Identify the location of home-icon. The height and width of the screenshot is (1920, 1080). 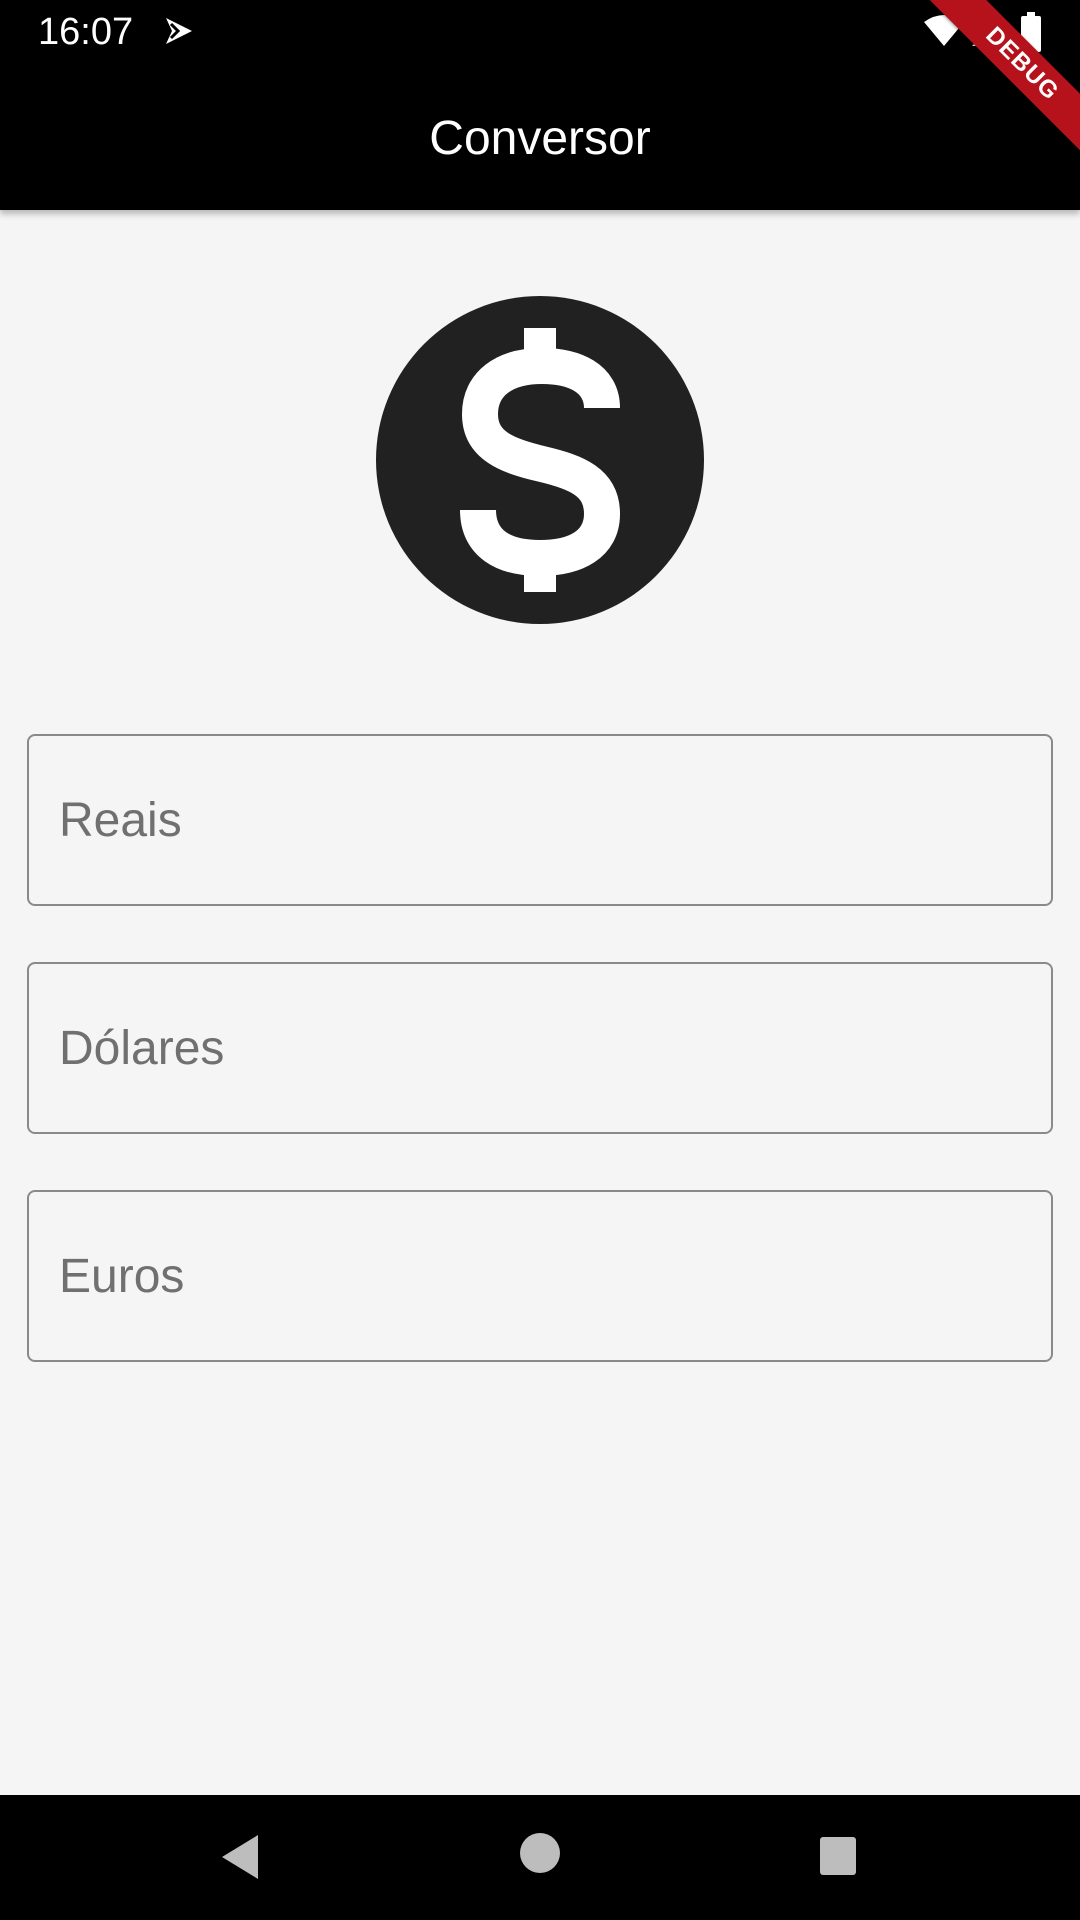
(540, 1853).